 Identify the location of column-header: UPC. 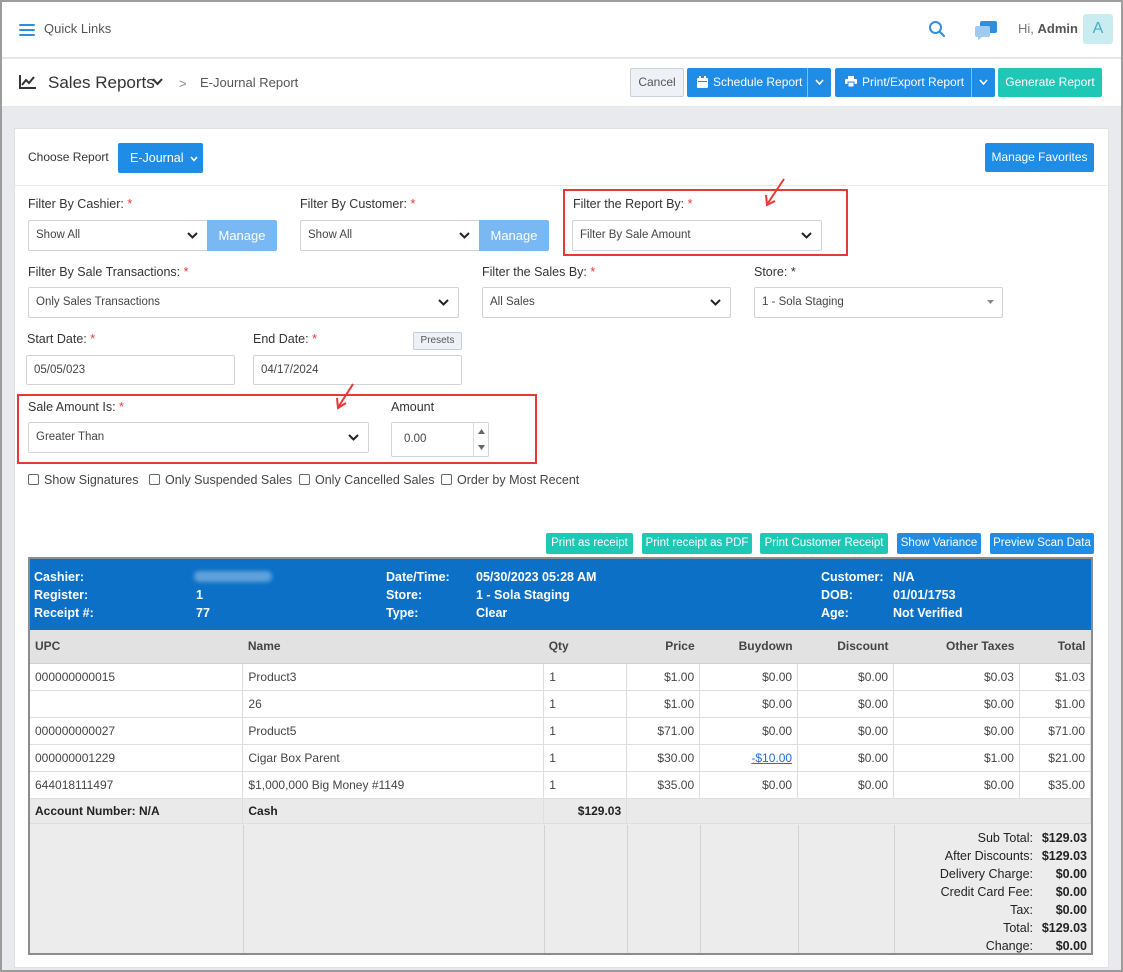
(136, 647).